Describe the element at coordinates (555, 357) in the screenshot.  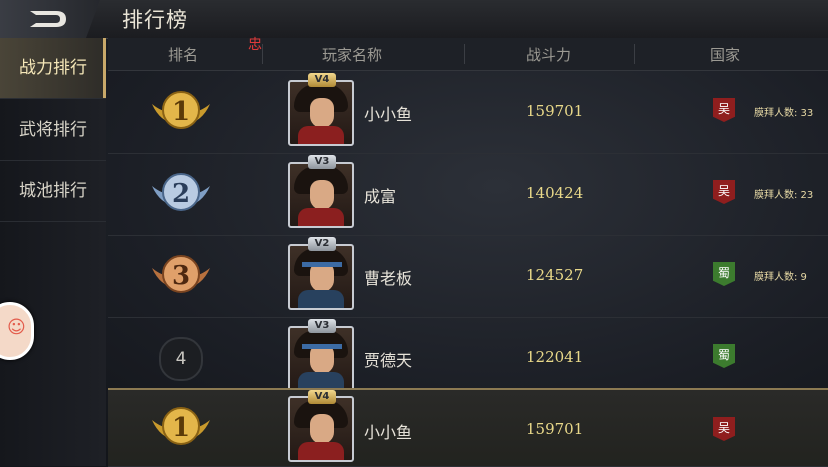
I see `combat-power: 122041` at that location.